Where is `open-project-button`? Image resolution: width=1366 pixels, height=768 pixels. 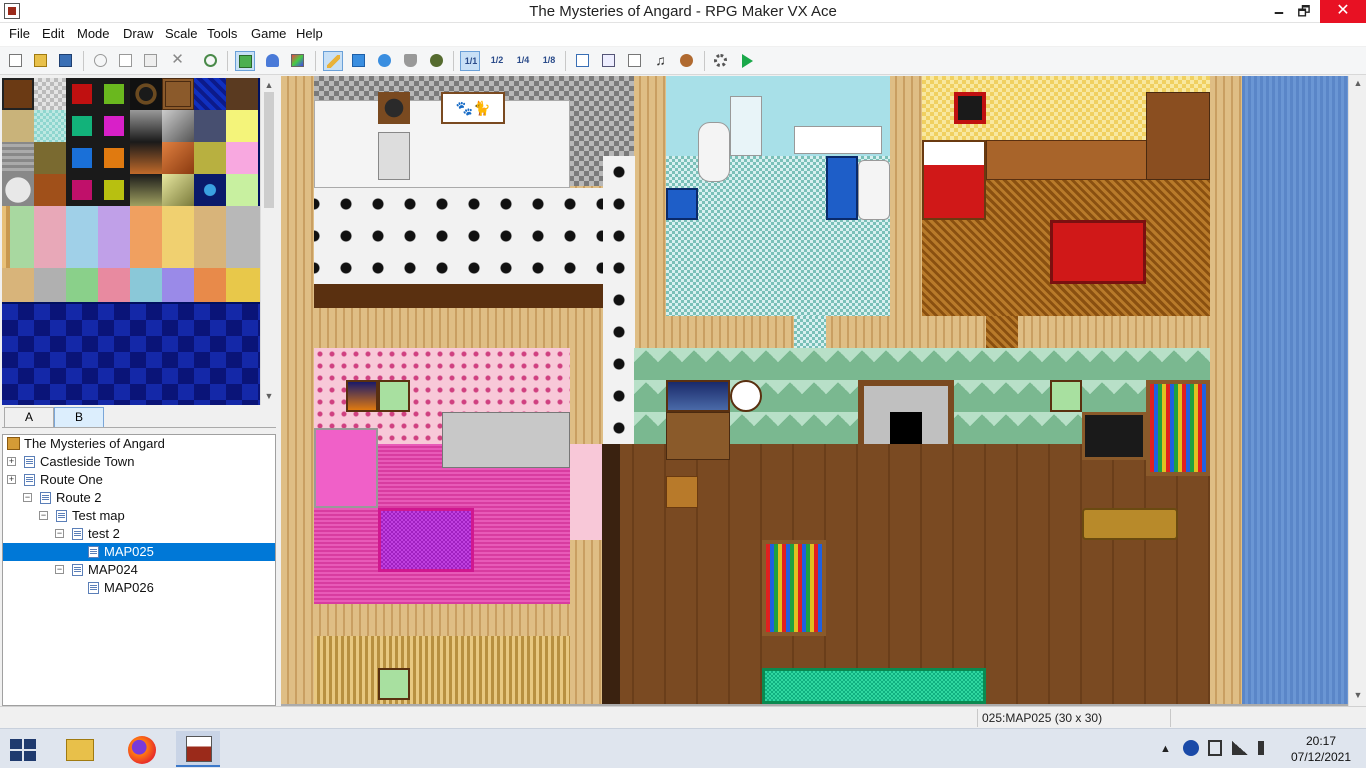
open-project-button is located at coordinates (41, 61).